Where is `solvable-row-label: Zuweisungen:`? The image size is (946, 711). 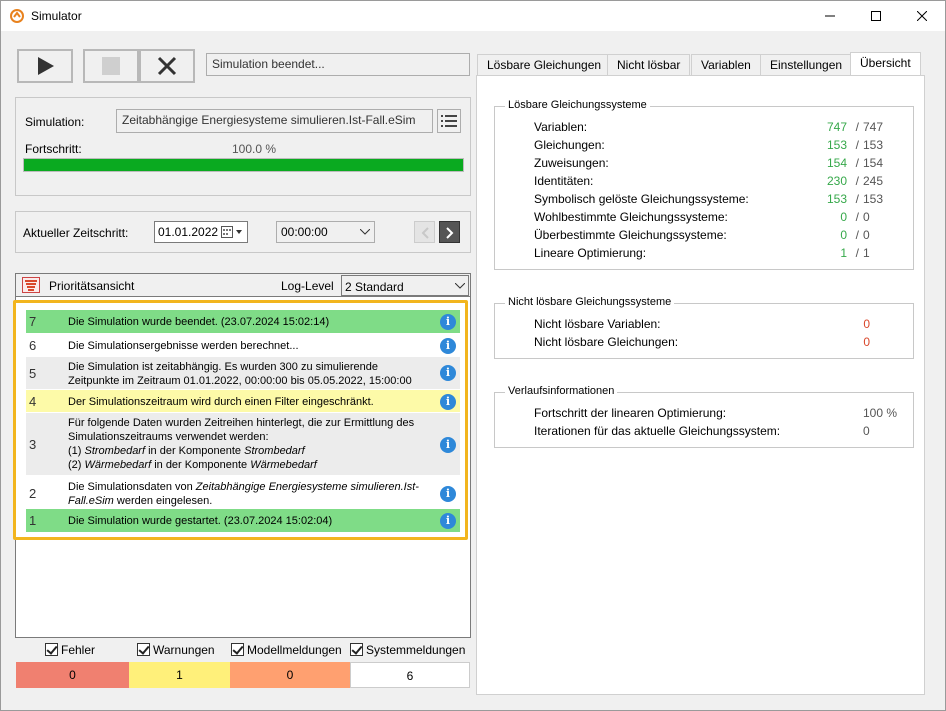 solvable-row-label: Zuweisungen: is located at coordinates (571, 163).